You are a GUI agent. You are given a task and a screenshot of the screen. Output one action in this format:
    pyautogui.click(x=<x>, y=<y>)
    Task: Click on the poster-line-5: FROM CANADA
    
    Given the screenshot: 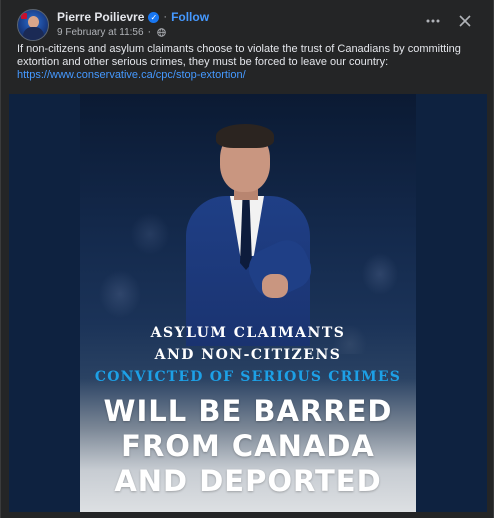 What is the action you would take?
    pyautogui.click(x=248, y=446)
    